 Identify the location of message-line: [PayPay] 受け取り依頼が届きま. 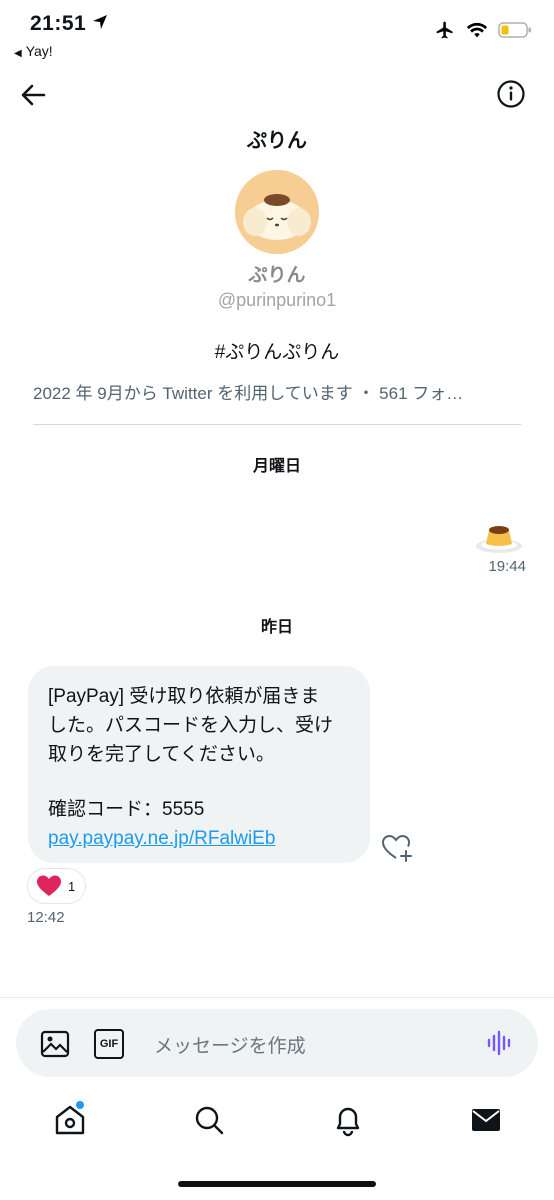
(184, 696).